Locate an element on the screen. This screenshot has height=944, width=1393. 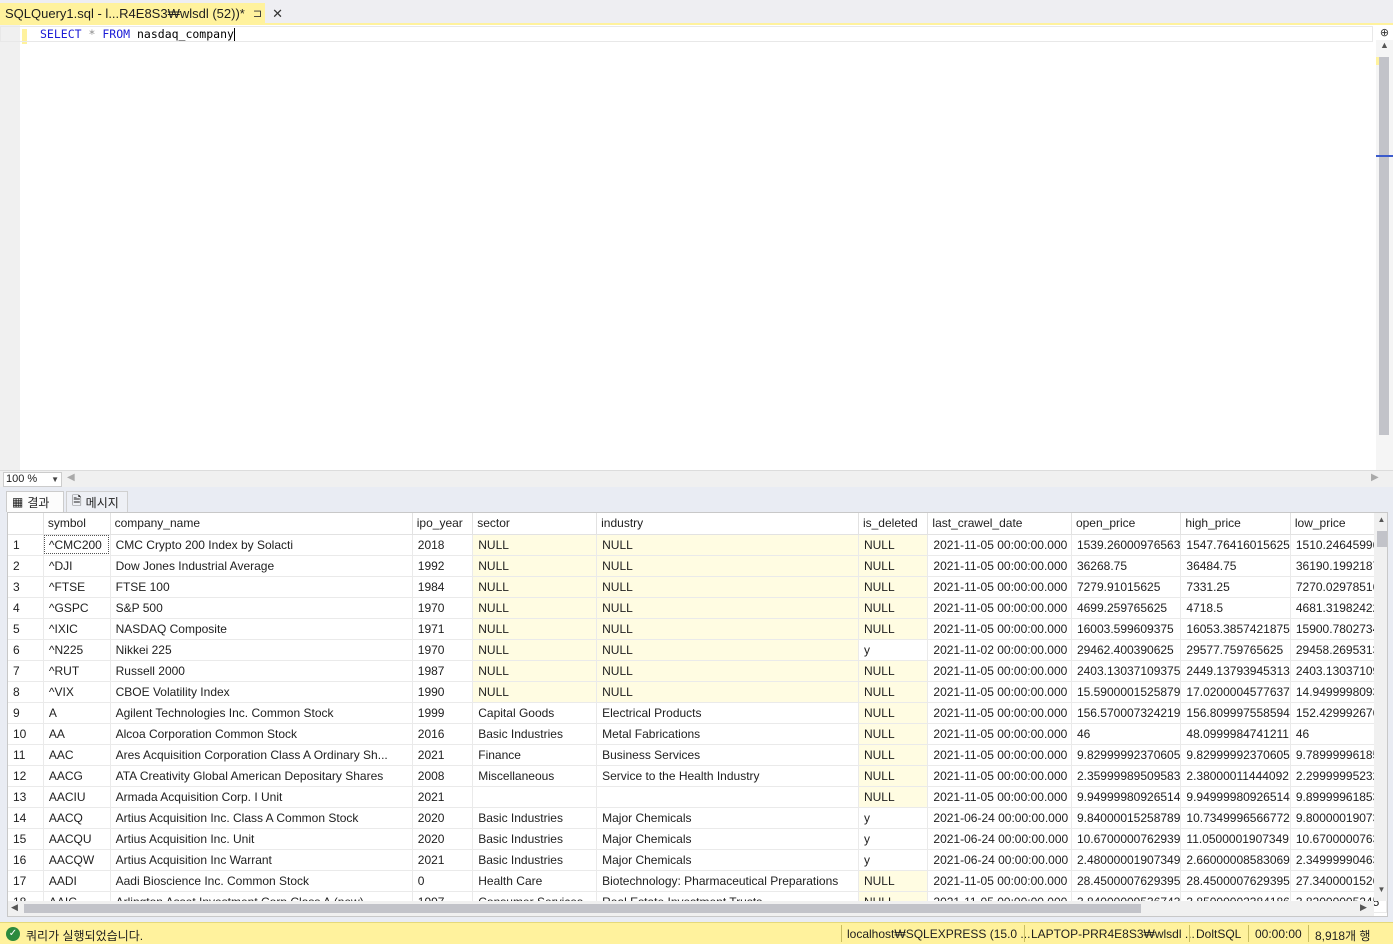
grid-cell: Dow Jones Industrial Average is located at coordinates (261, 566).